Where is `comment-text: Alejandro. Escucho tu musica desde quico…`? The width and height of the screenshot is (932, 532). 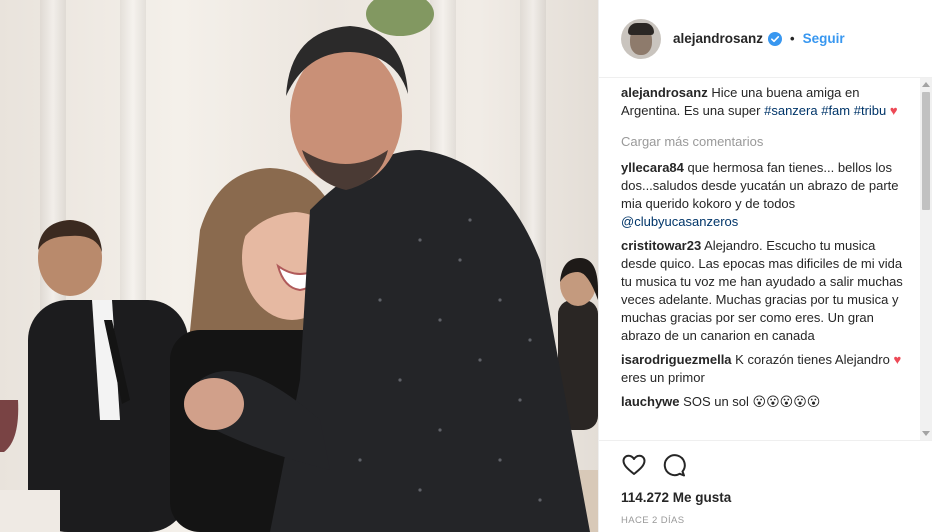 comment-text: Alejandro. Escucho tu musica desde quico… is located at coordinates (762, 290).